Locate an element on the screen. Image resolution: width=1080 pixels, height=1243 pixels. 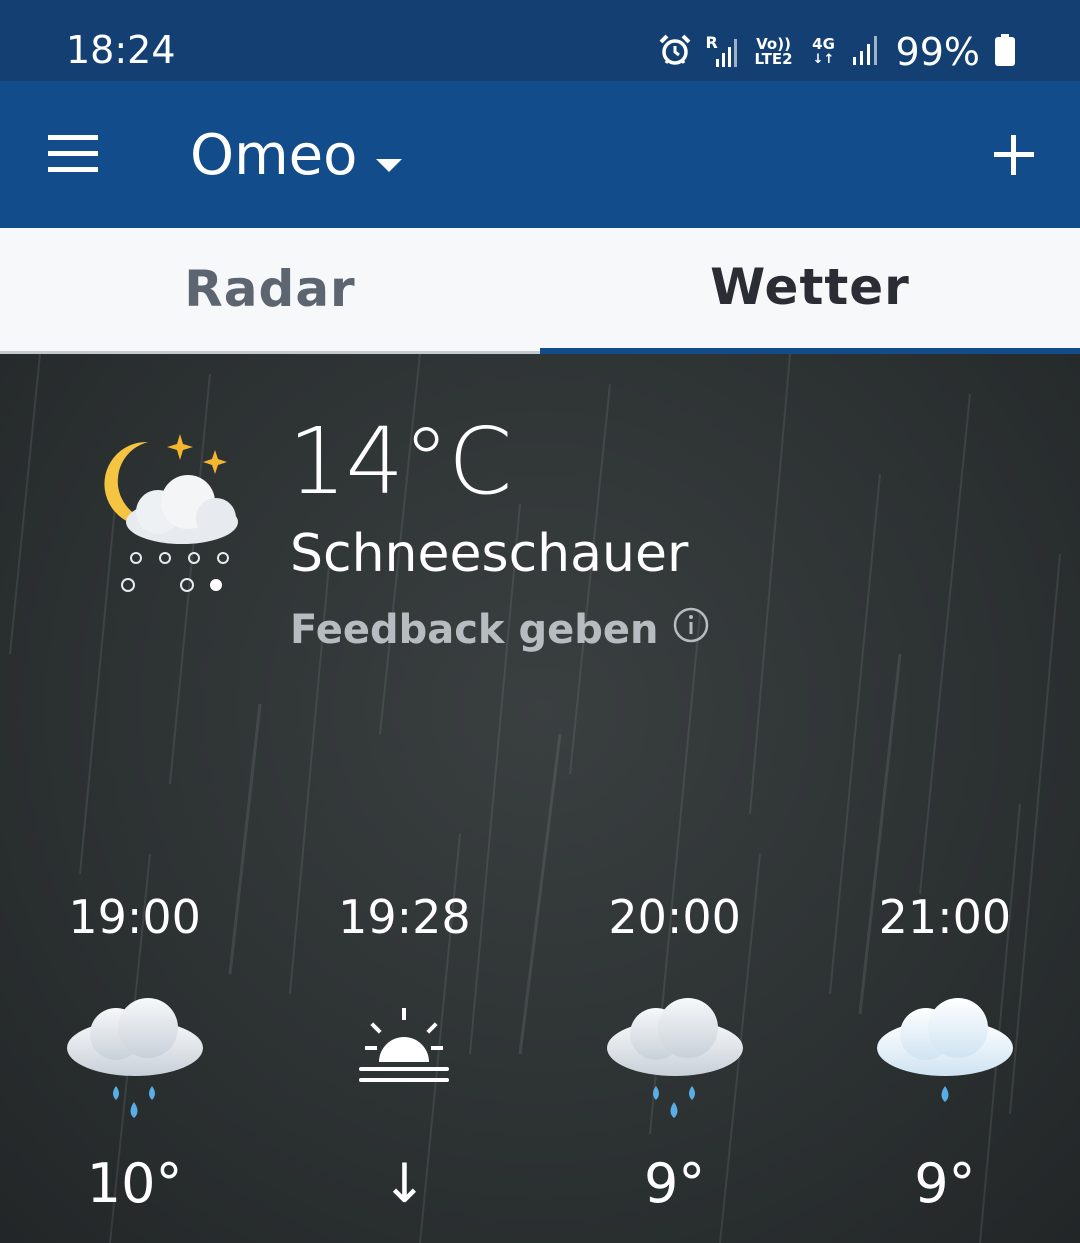
feedback-link: Feedback geben is located at coordinates (500, 630).